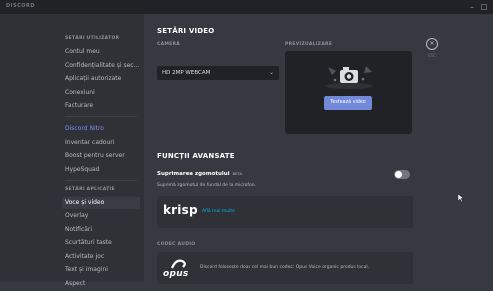 Image resolution: width=493 pixels, height=291 pixels. Describe the element at coordinates (348, 103) in the screenshot. I see `test-video-button: Testează video` at that location.